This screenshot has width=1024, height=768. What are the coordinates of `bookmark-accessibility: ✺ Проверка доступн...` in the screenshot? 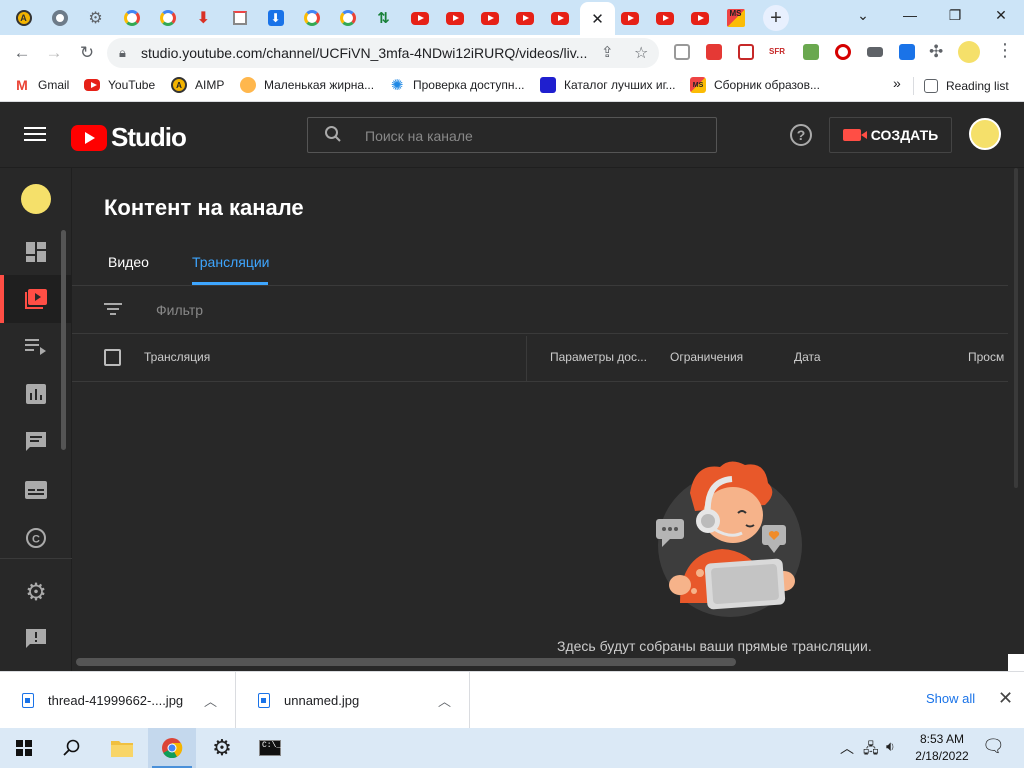 It's located at (457, 85).